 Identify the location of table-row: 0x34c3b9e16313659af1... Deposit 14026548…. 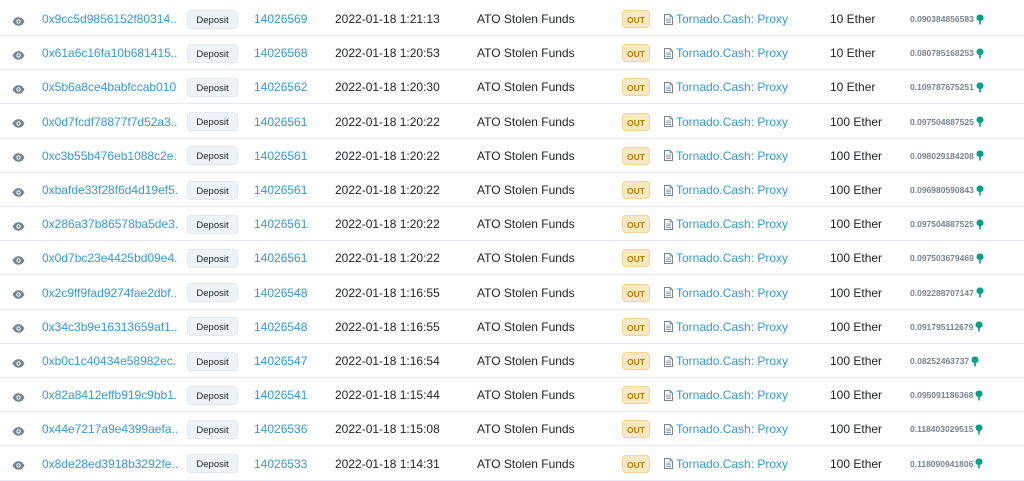
(512, 327).